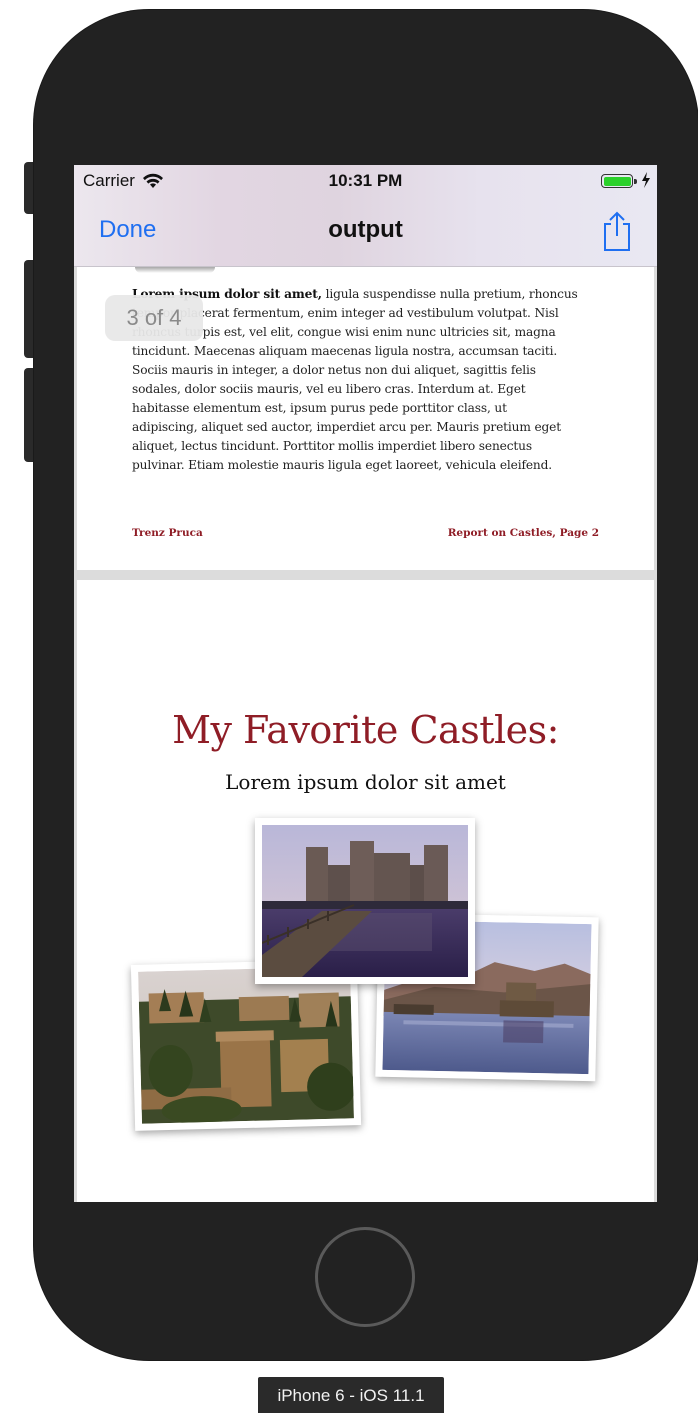 This screenshot has height=1413, width=698. I want to click on nav-bar: Done output, so click(365, 231).